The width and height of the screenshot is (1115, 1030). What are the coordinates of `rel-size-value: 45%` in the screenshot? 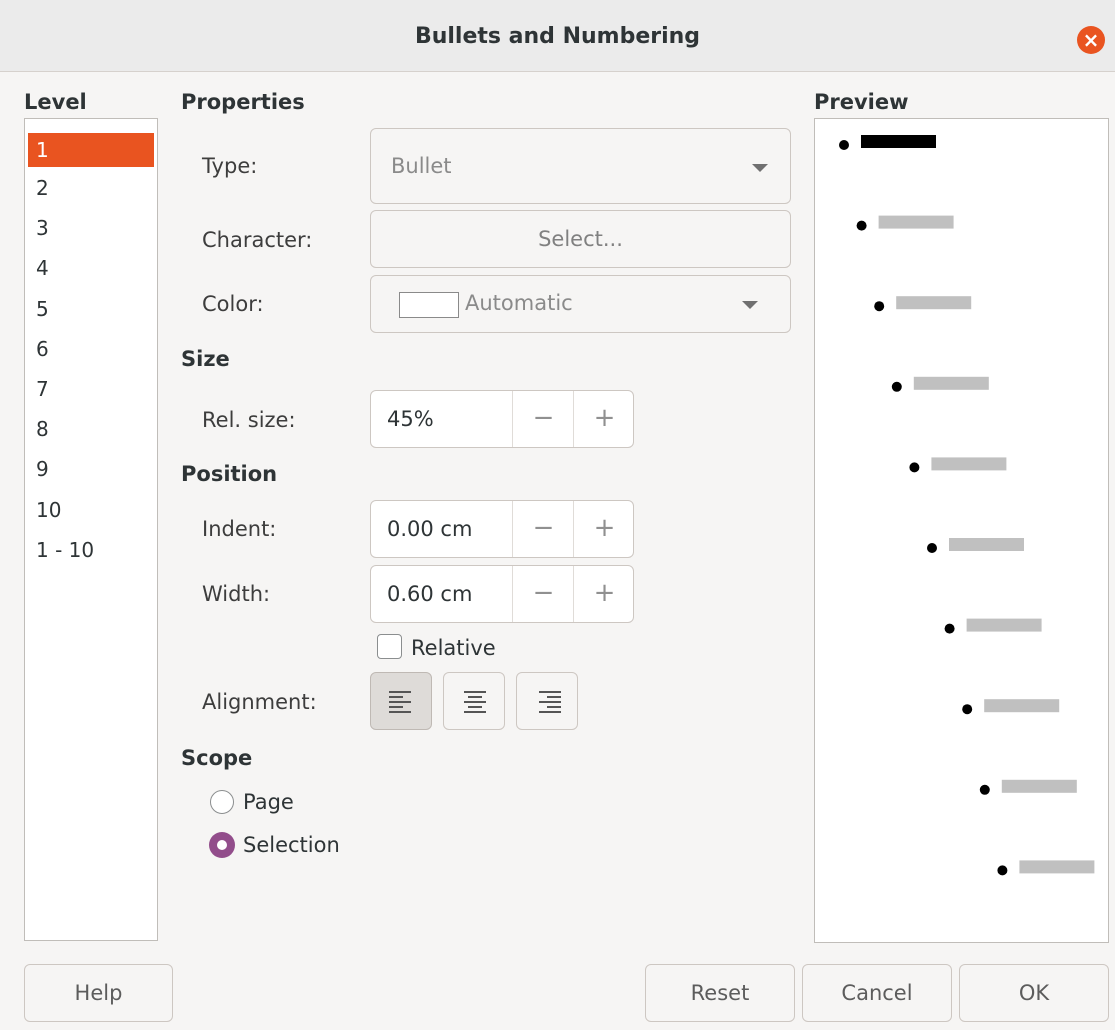 It's located at (410, 419).